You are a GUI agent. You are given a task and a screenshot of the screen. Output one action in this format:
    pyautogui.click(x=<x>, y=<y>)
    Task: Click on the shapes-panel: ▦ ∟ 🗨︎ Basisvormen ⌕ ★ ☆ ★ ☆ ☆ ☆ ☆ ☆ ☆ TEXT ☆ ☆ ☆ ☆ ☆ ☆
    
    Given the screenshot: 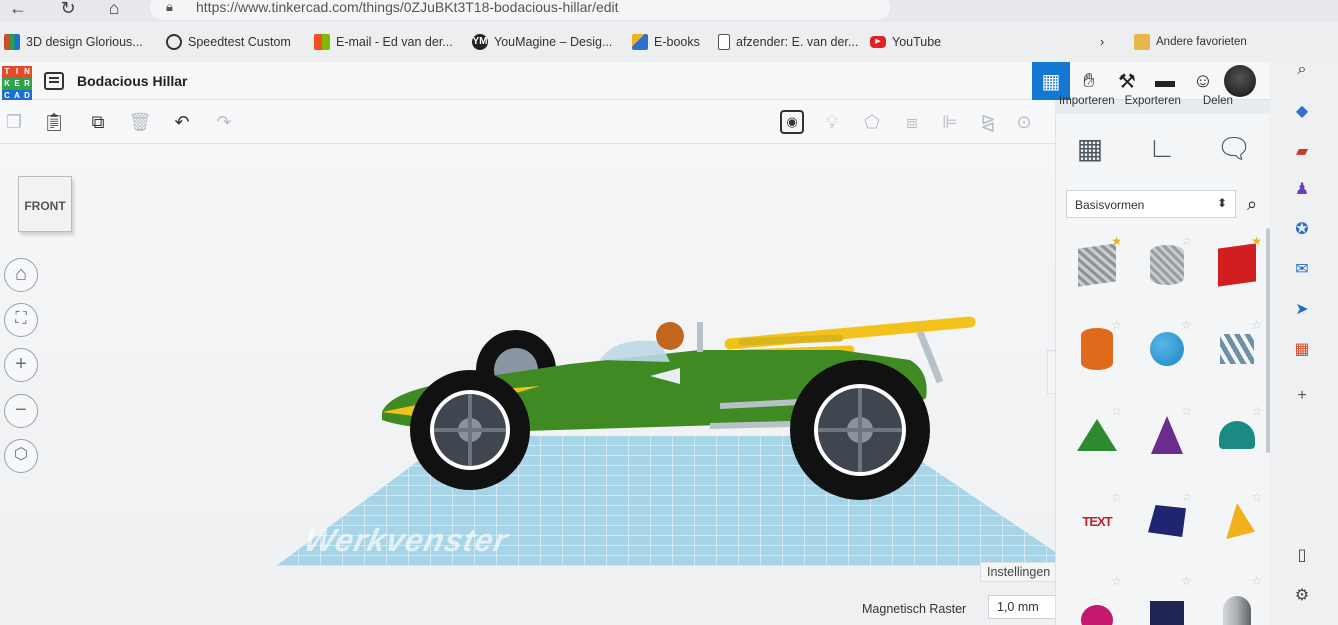 What is the action you would take?
    pyautogui.click(x=1162, y=369)
    